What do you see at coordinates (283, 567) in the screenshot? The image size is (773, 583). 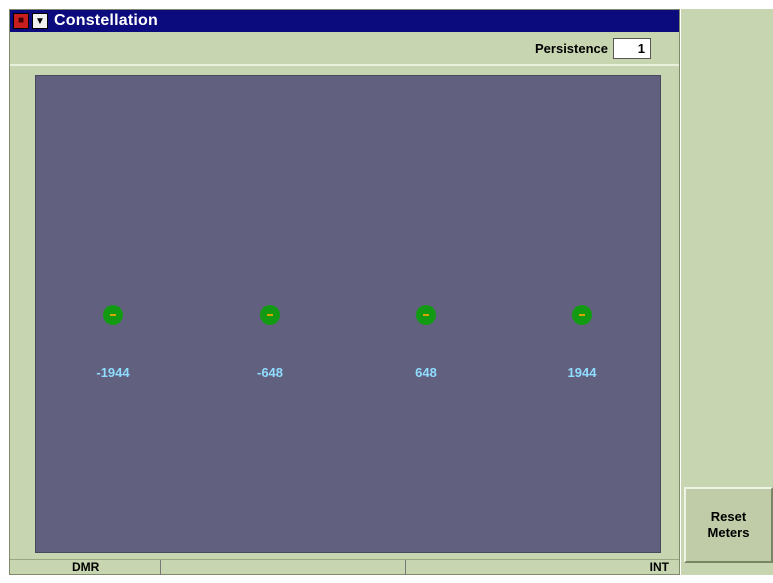 I see `status-field` at bounding box center [283, 567].